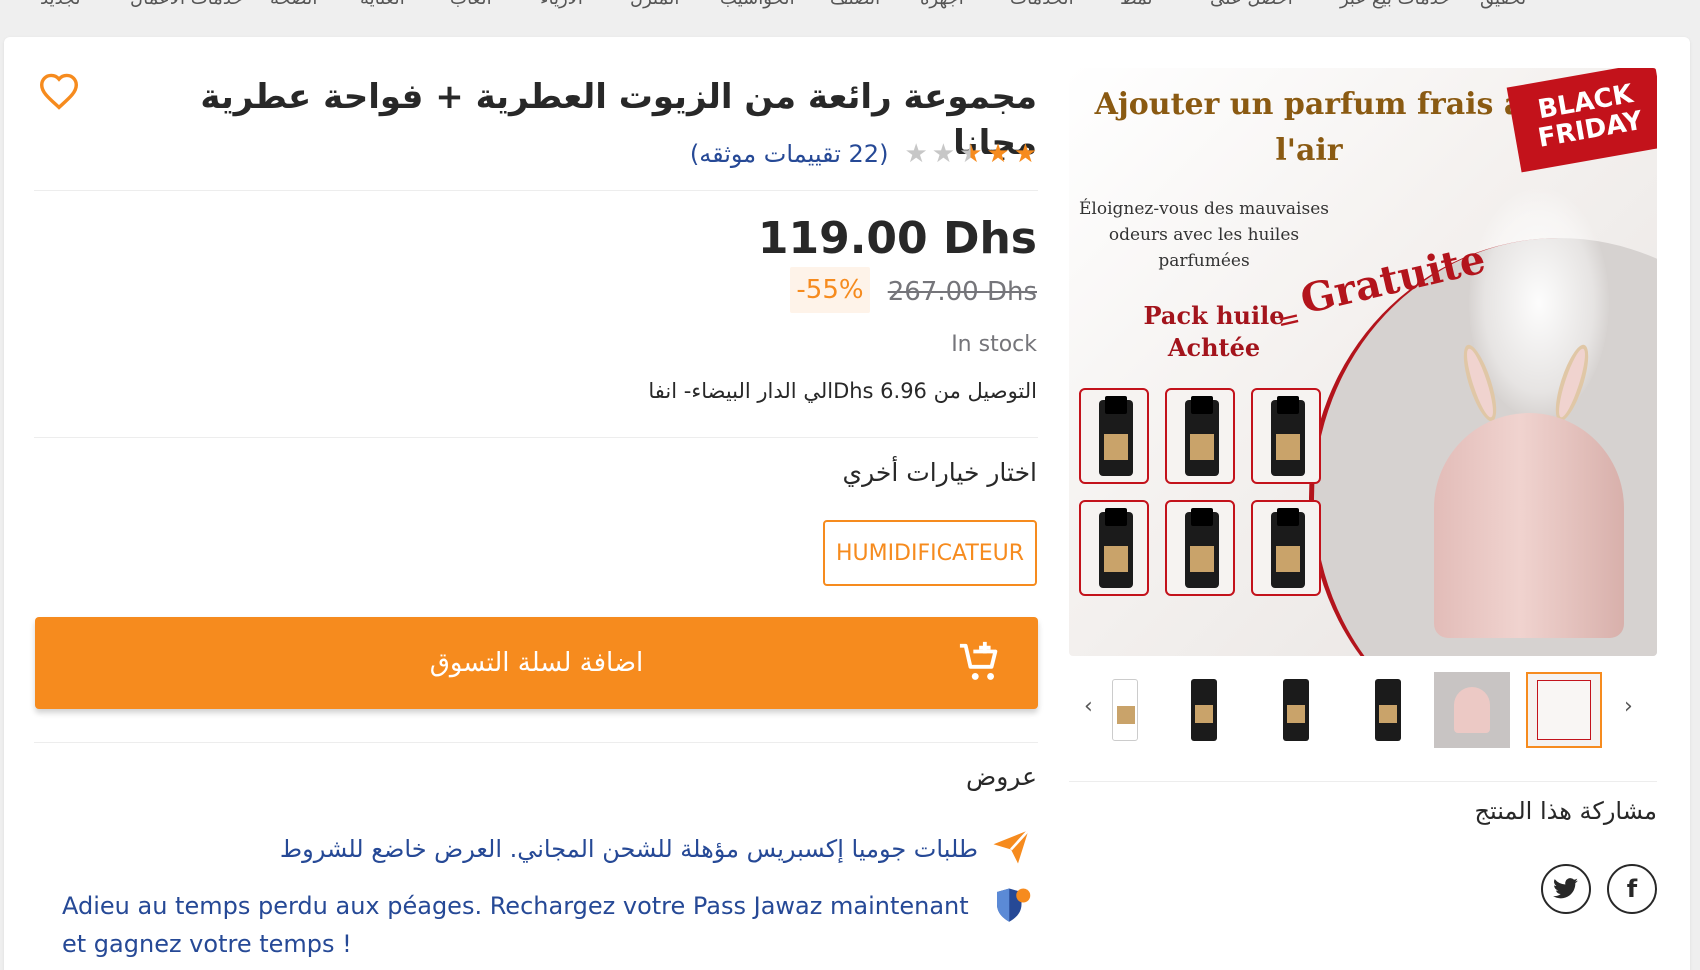 The height and width of the screenshot is (970, 1700). I want to click on thumbnail-strip, so click(1365, 711).